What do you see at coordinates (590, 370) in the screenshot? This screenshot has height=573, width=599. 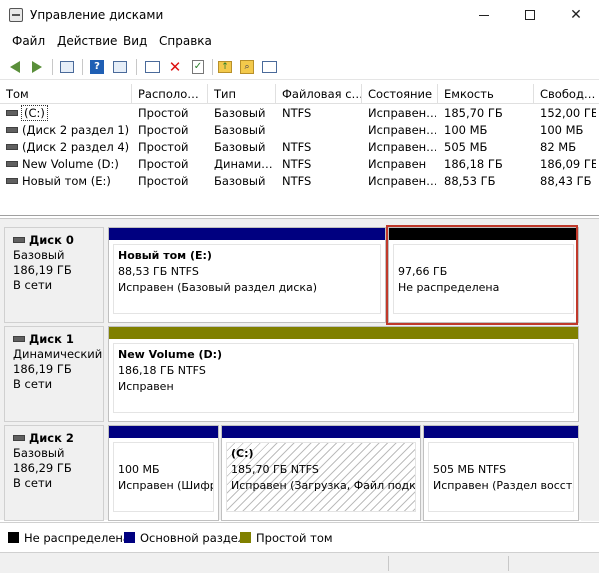 I see `vertical-scrollbar` at bounding box center [590, 370].